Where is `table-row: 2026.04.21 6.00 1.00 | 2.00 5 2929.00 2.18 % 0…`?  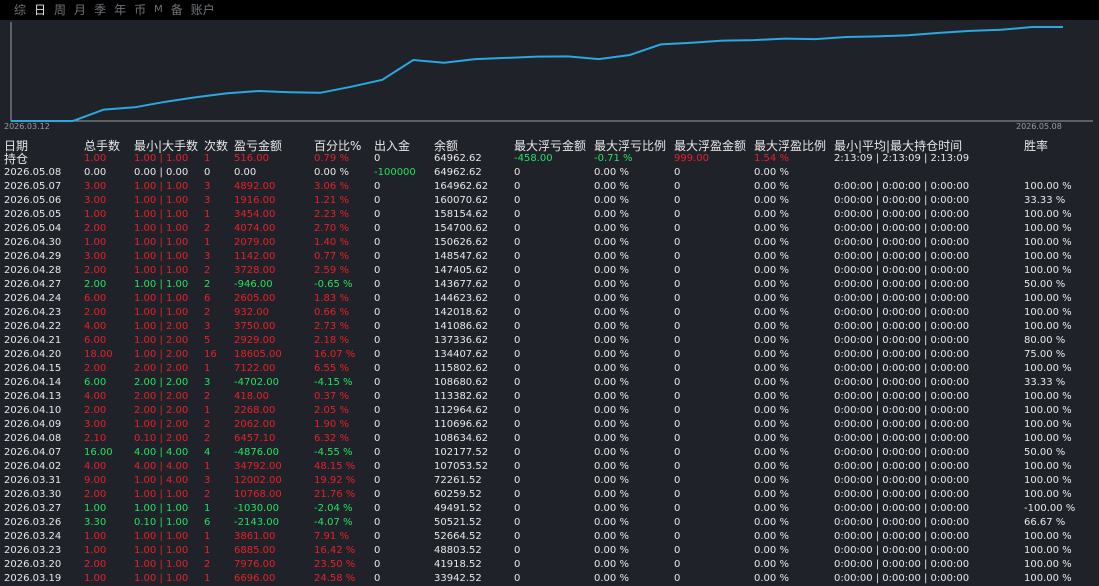 table-row: 2026.04.21 6.00 1.00 | 2.00 5 2929.00 2.18 % 0… is located at coordinates (549, 341).